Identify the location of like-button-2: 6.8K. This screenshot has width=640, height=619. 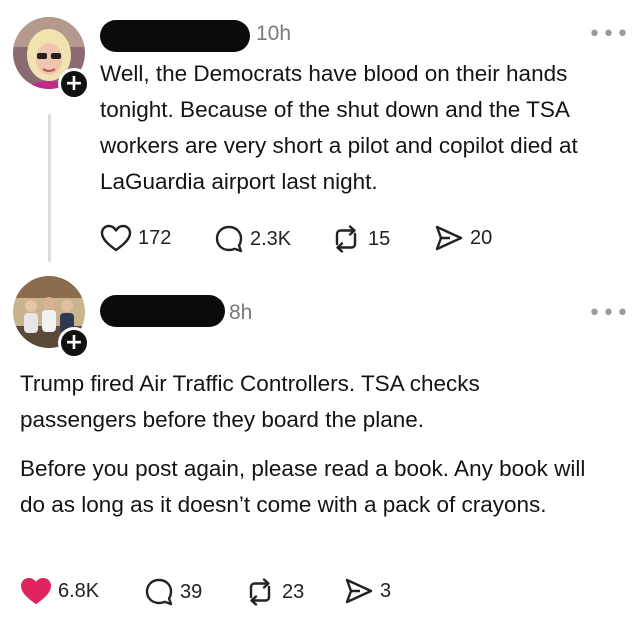
(59, 591).